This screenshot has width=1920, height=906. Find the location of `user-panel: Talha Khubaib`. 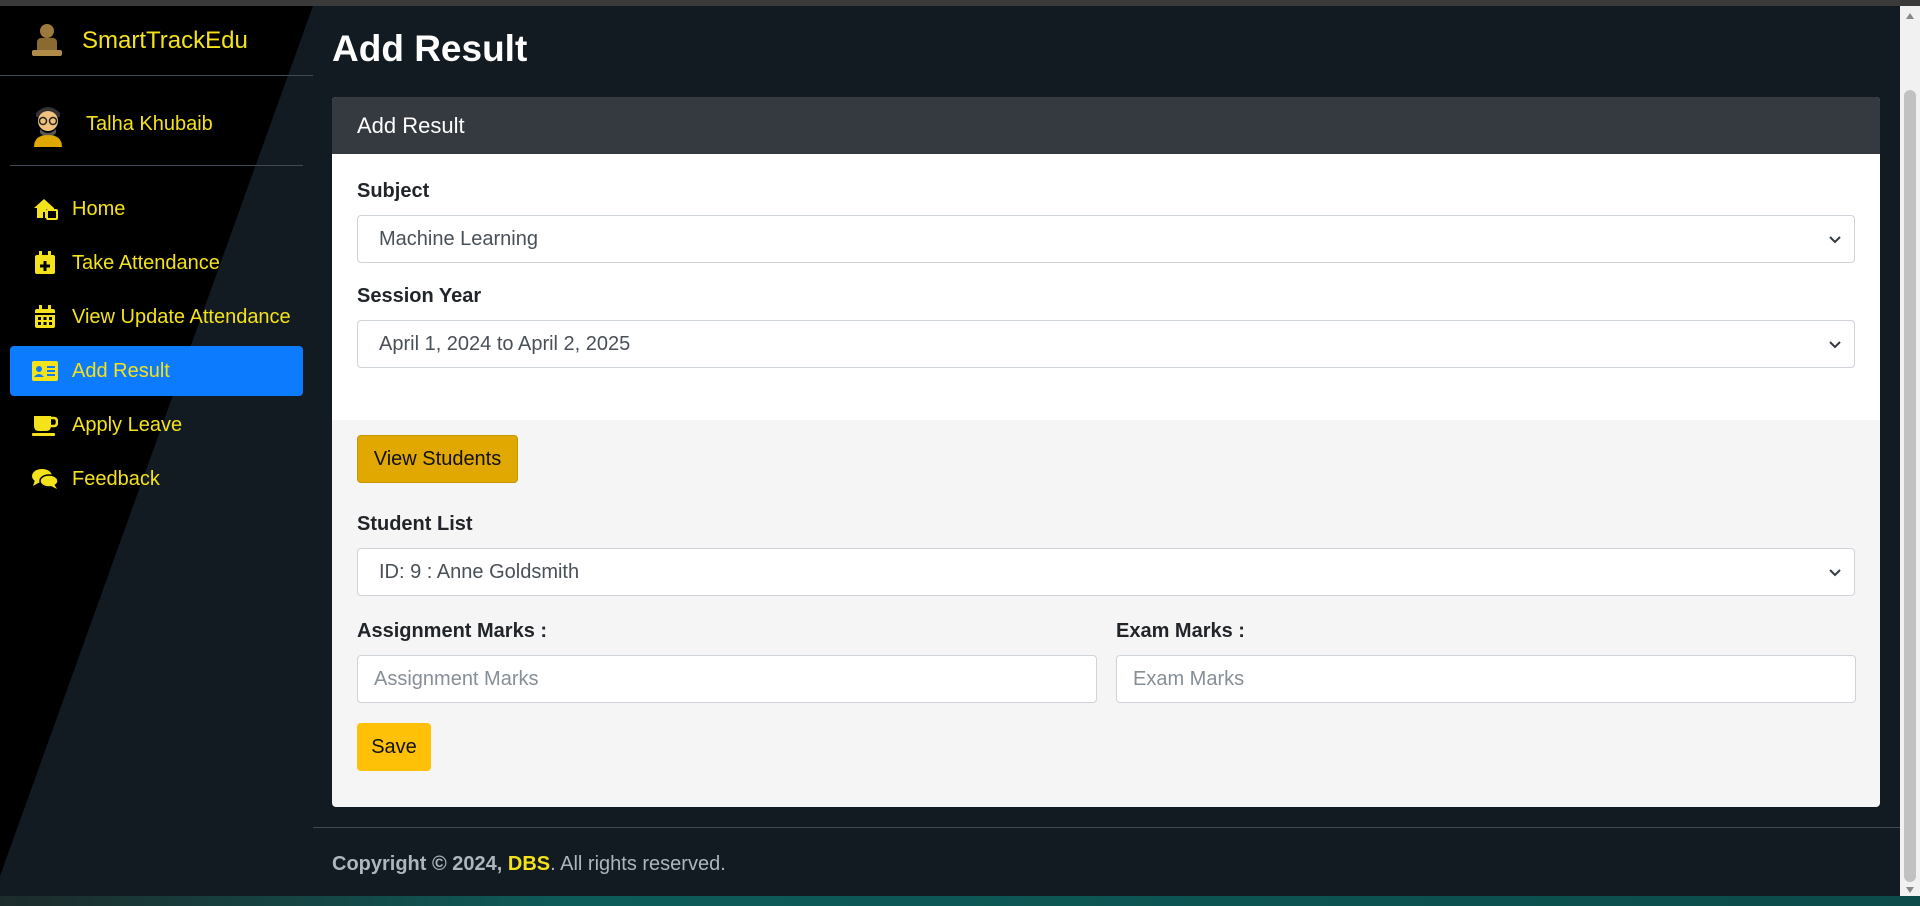

user-panel: Talha Khubaib is located at coordinates (156, 125).